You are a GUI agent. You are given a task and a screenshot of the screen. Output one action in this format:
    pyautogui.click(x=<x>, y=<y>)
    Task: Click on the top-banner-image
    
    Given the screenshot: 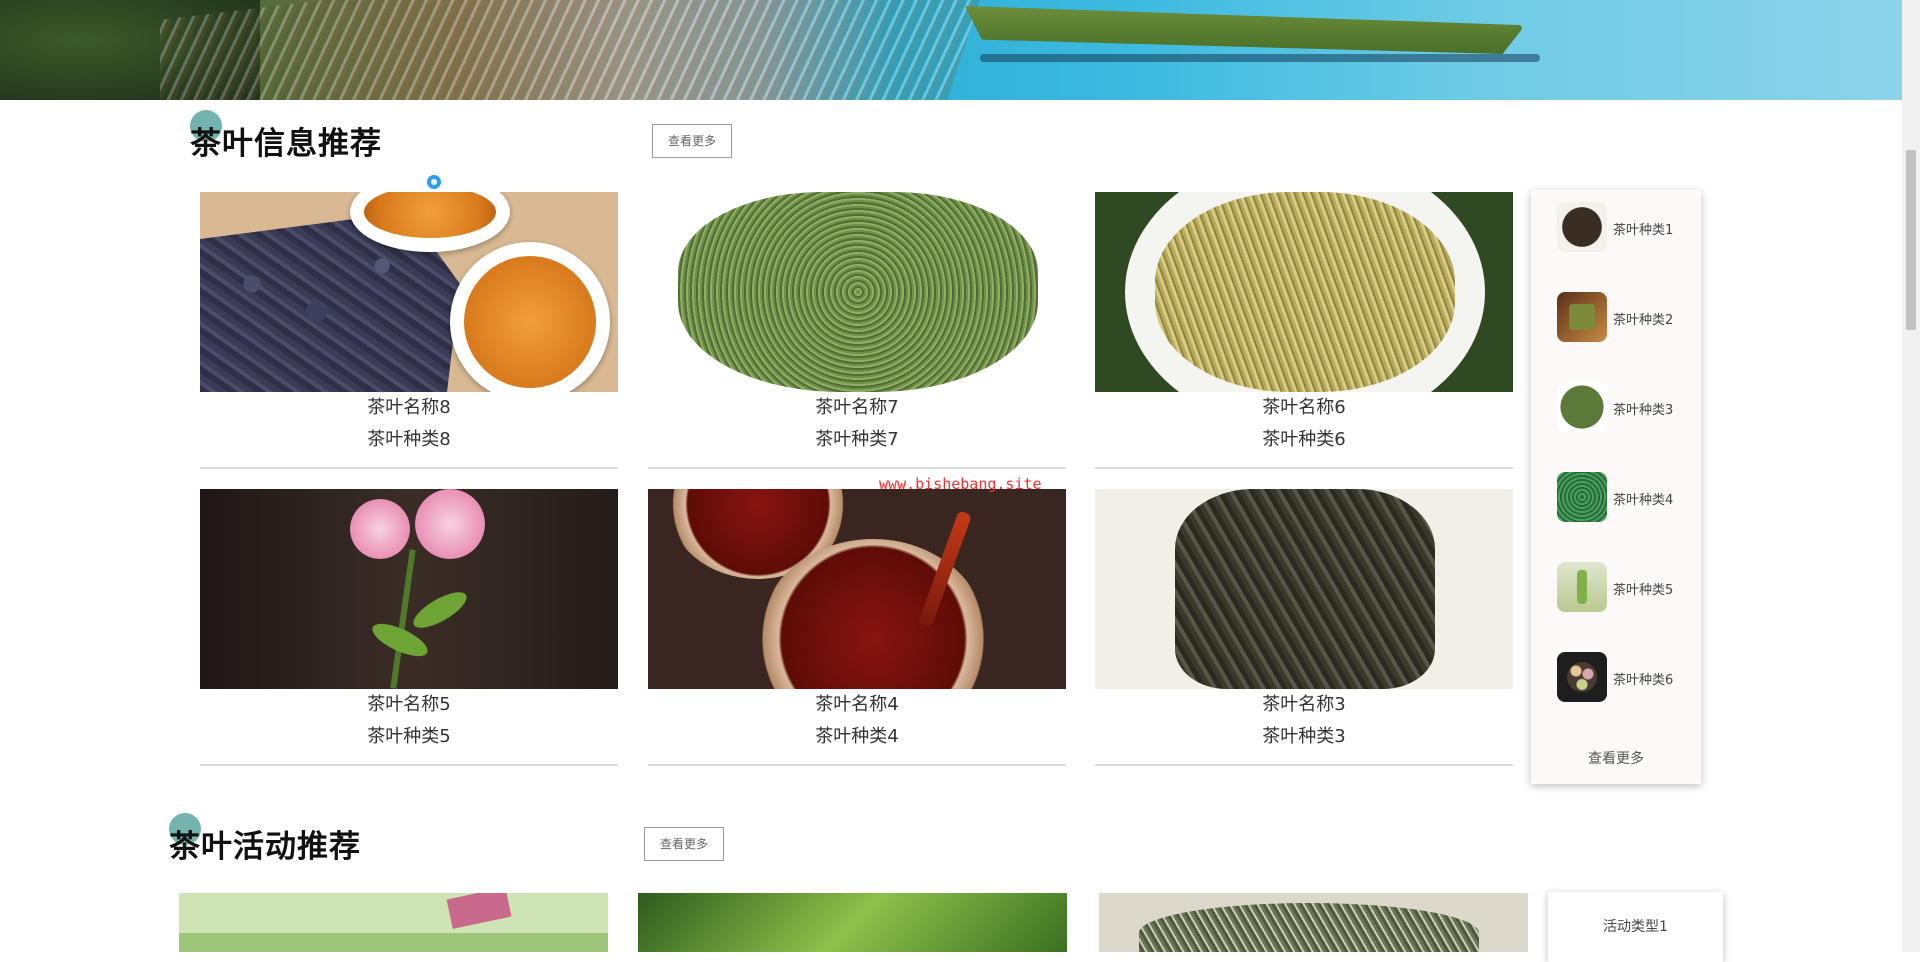 What is the action you would take?
    pyautogui.click(x=951, y=50)
    